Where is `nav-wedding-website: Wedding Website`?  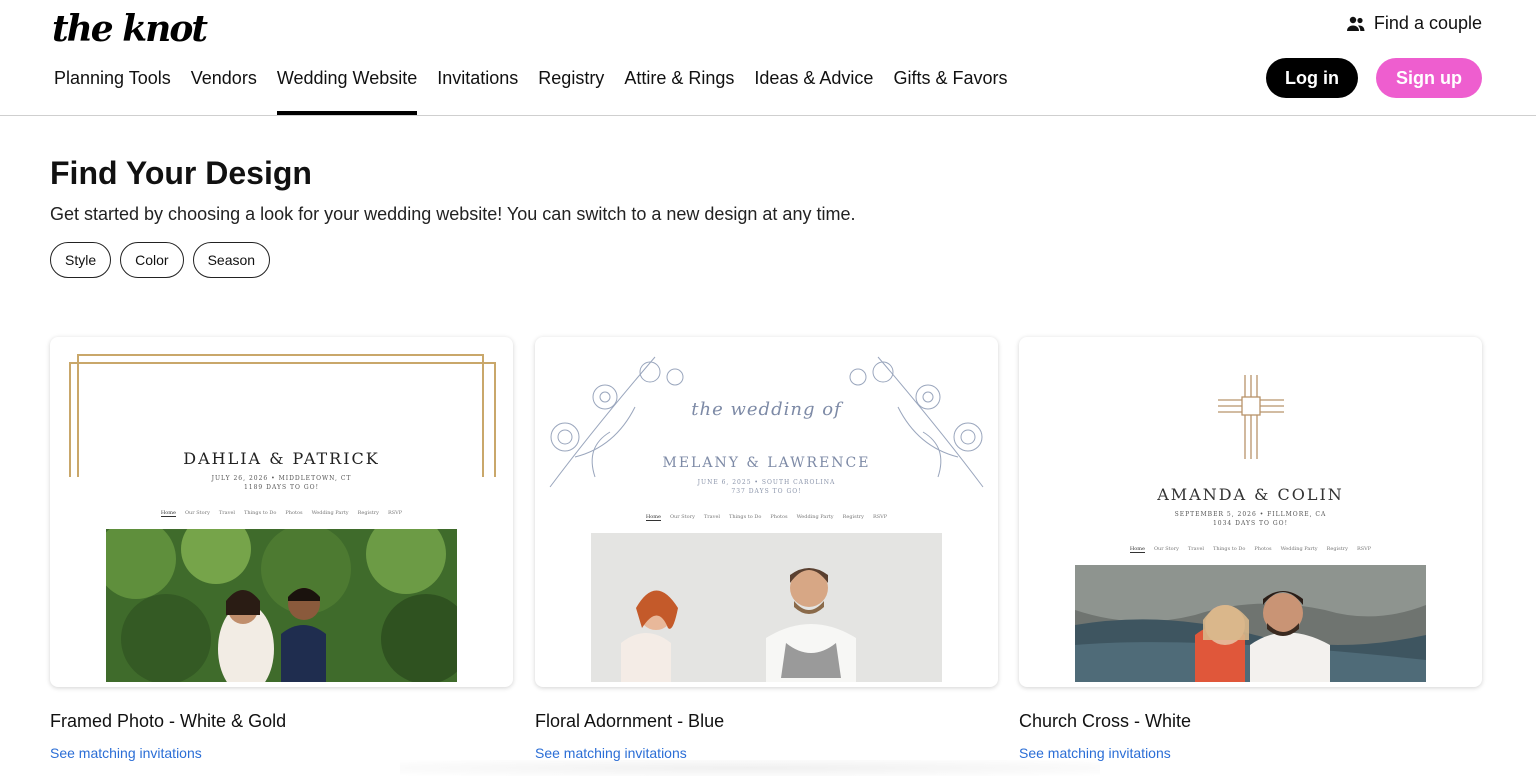
nav-wedding-website: Wedding Website is located at coordinates (347, 87).